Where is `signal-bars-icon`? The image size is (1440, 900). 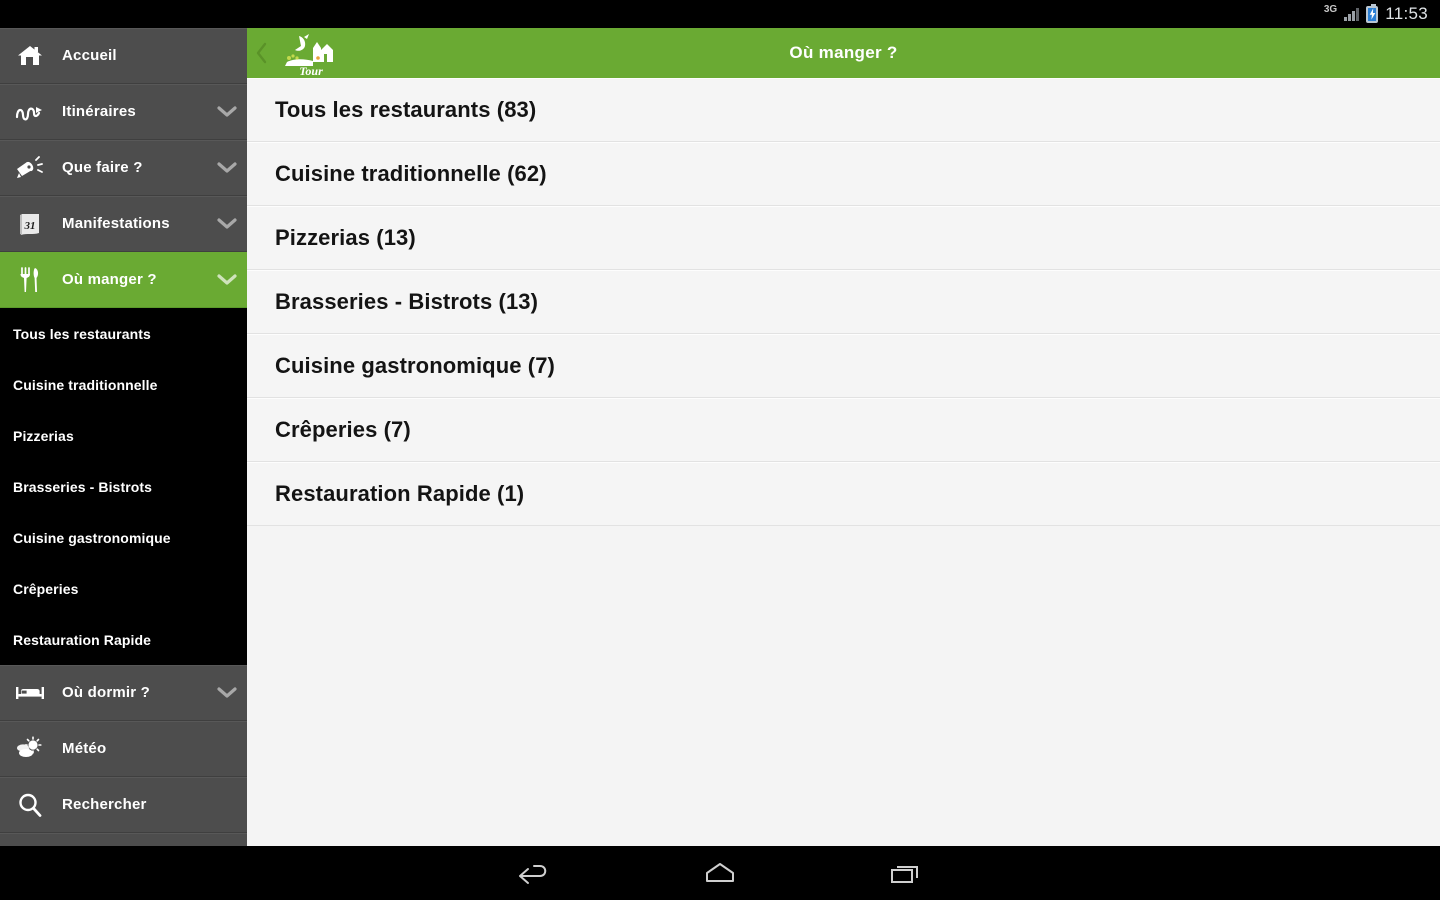 signal-bars-icon is located at coordinates (1352, 14).